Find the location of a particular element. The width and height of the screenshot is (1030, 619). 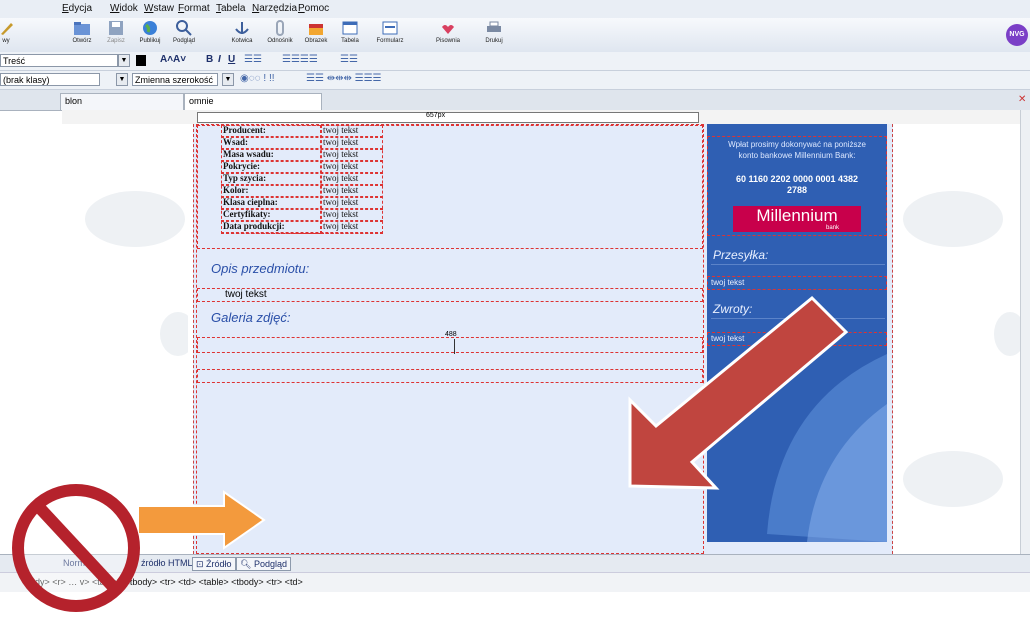

folder-icon is located at coordinates (82, 28).